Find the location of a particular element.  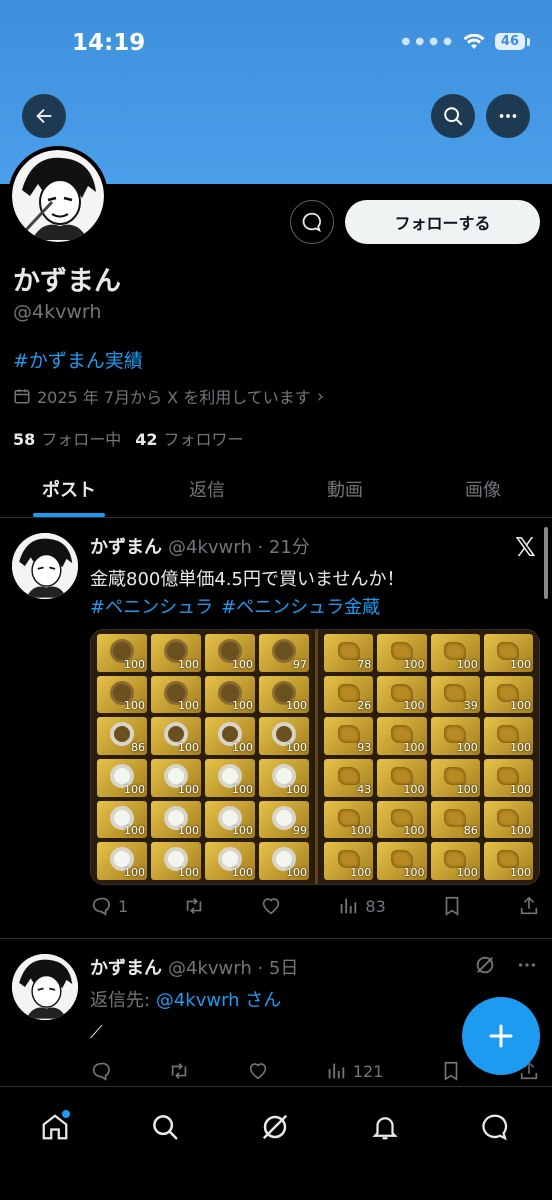

tab-videos: 動画 is located at coordinates (345, 488).